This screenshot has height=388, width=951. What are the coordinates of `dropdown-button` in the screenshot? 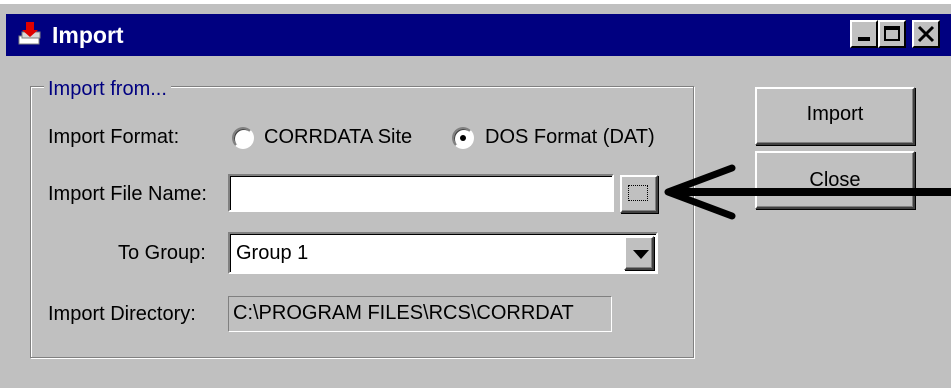 It's located at (639, 253).